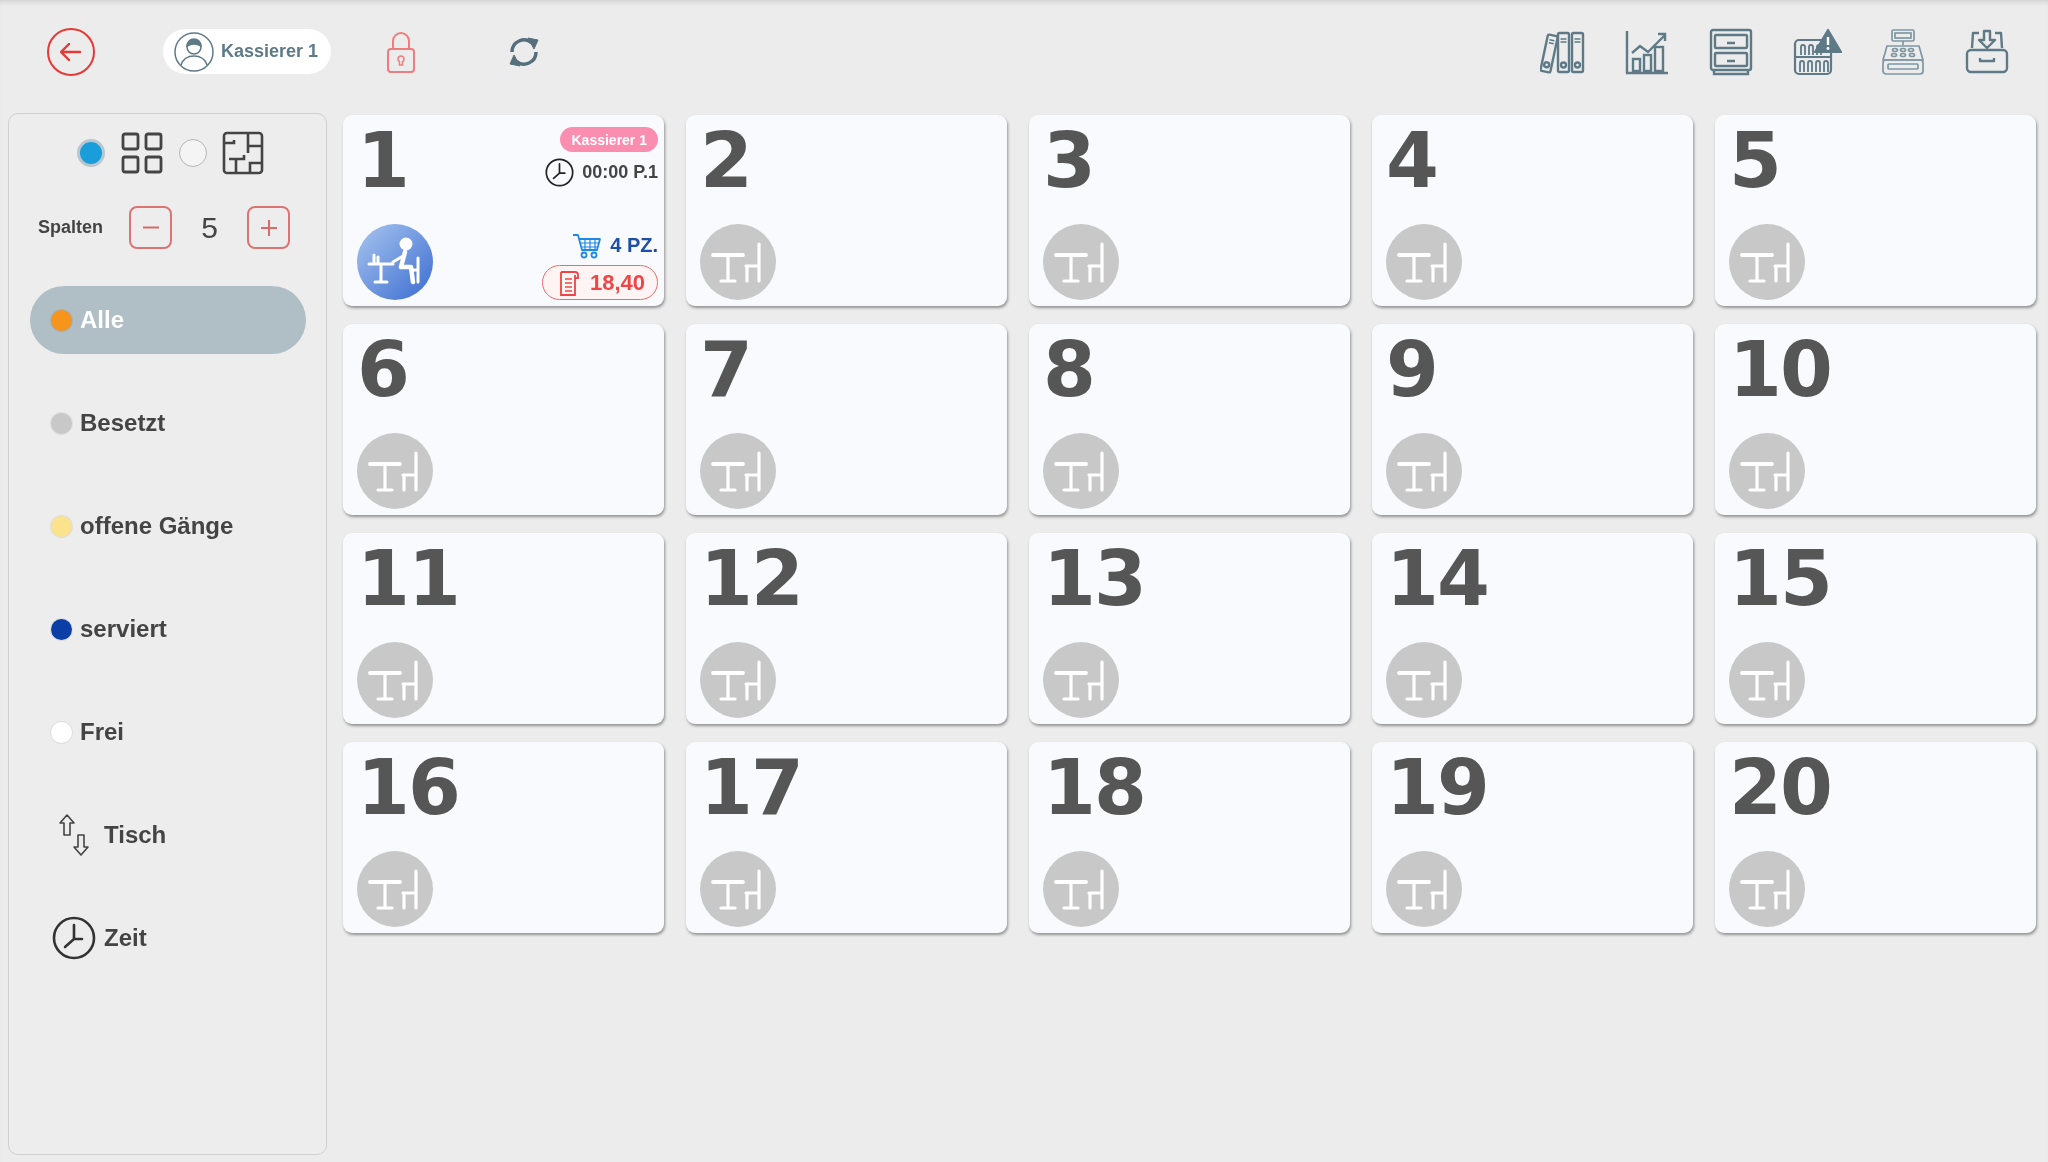 Image resolution: width=2048 pixels, height=1162 pixels. What do you see at coordinates (1437, 579) in the screenshot?
I see `table-number: 14` at bounding box center [1437, 579].